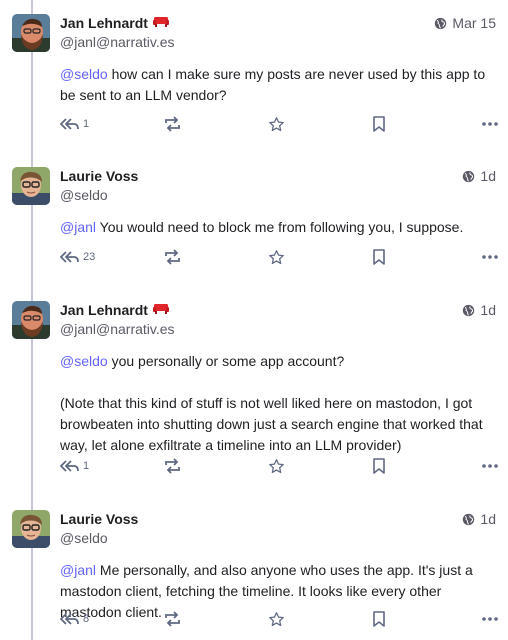 The width and height of the screenshot is (508, 640). I want to click on reply-count: 8, so click(86, 619).